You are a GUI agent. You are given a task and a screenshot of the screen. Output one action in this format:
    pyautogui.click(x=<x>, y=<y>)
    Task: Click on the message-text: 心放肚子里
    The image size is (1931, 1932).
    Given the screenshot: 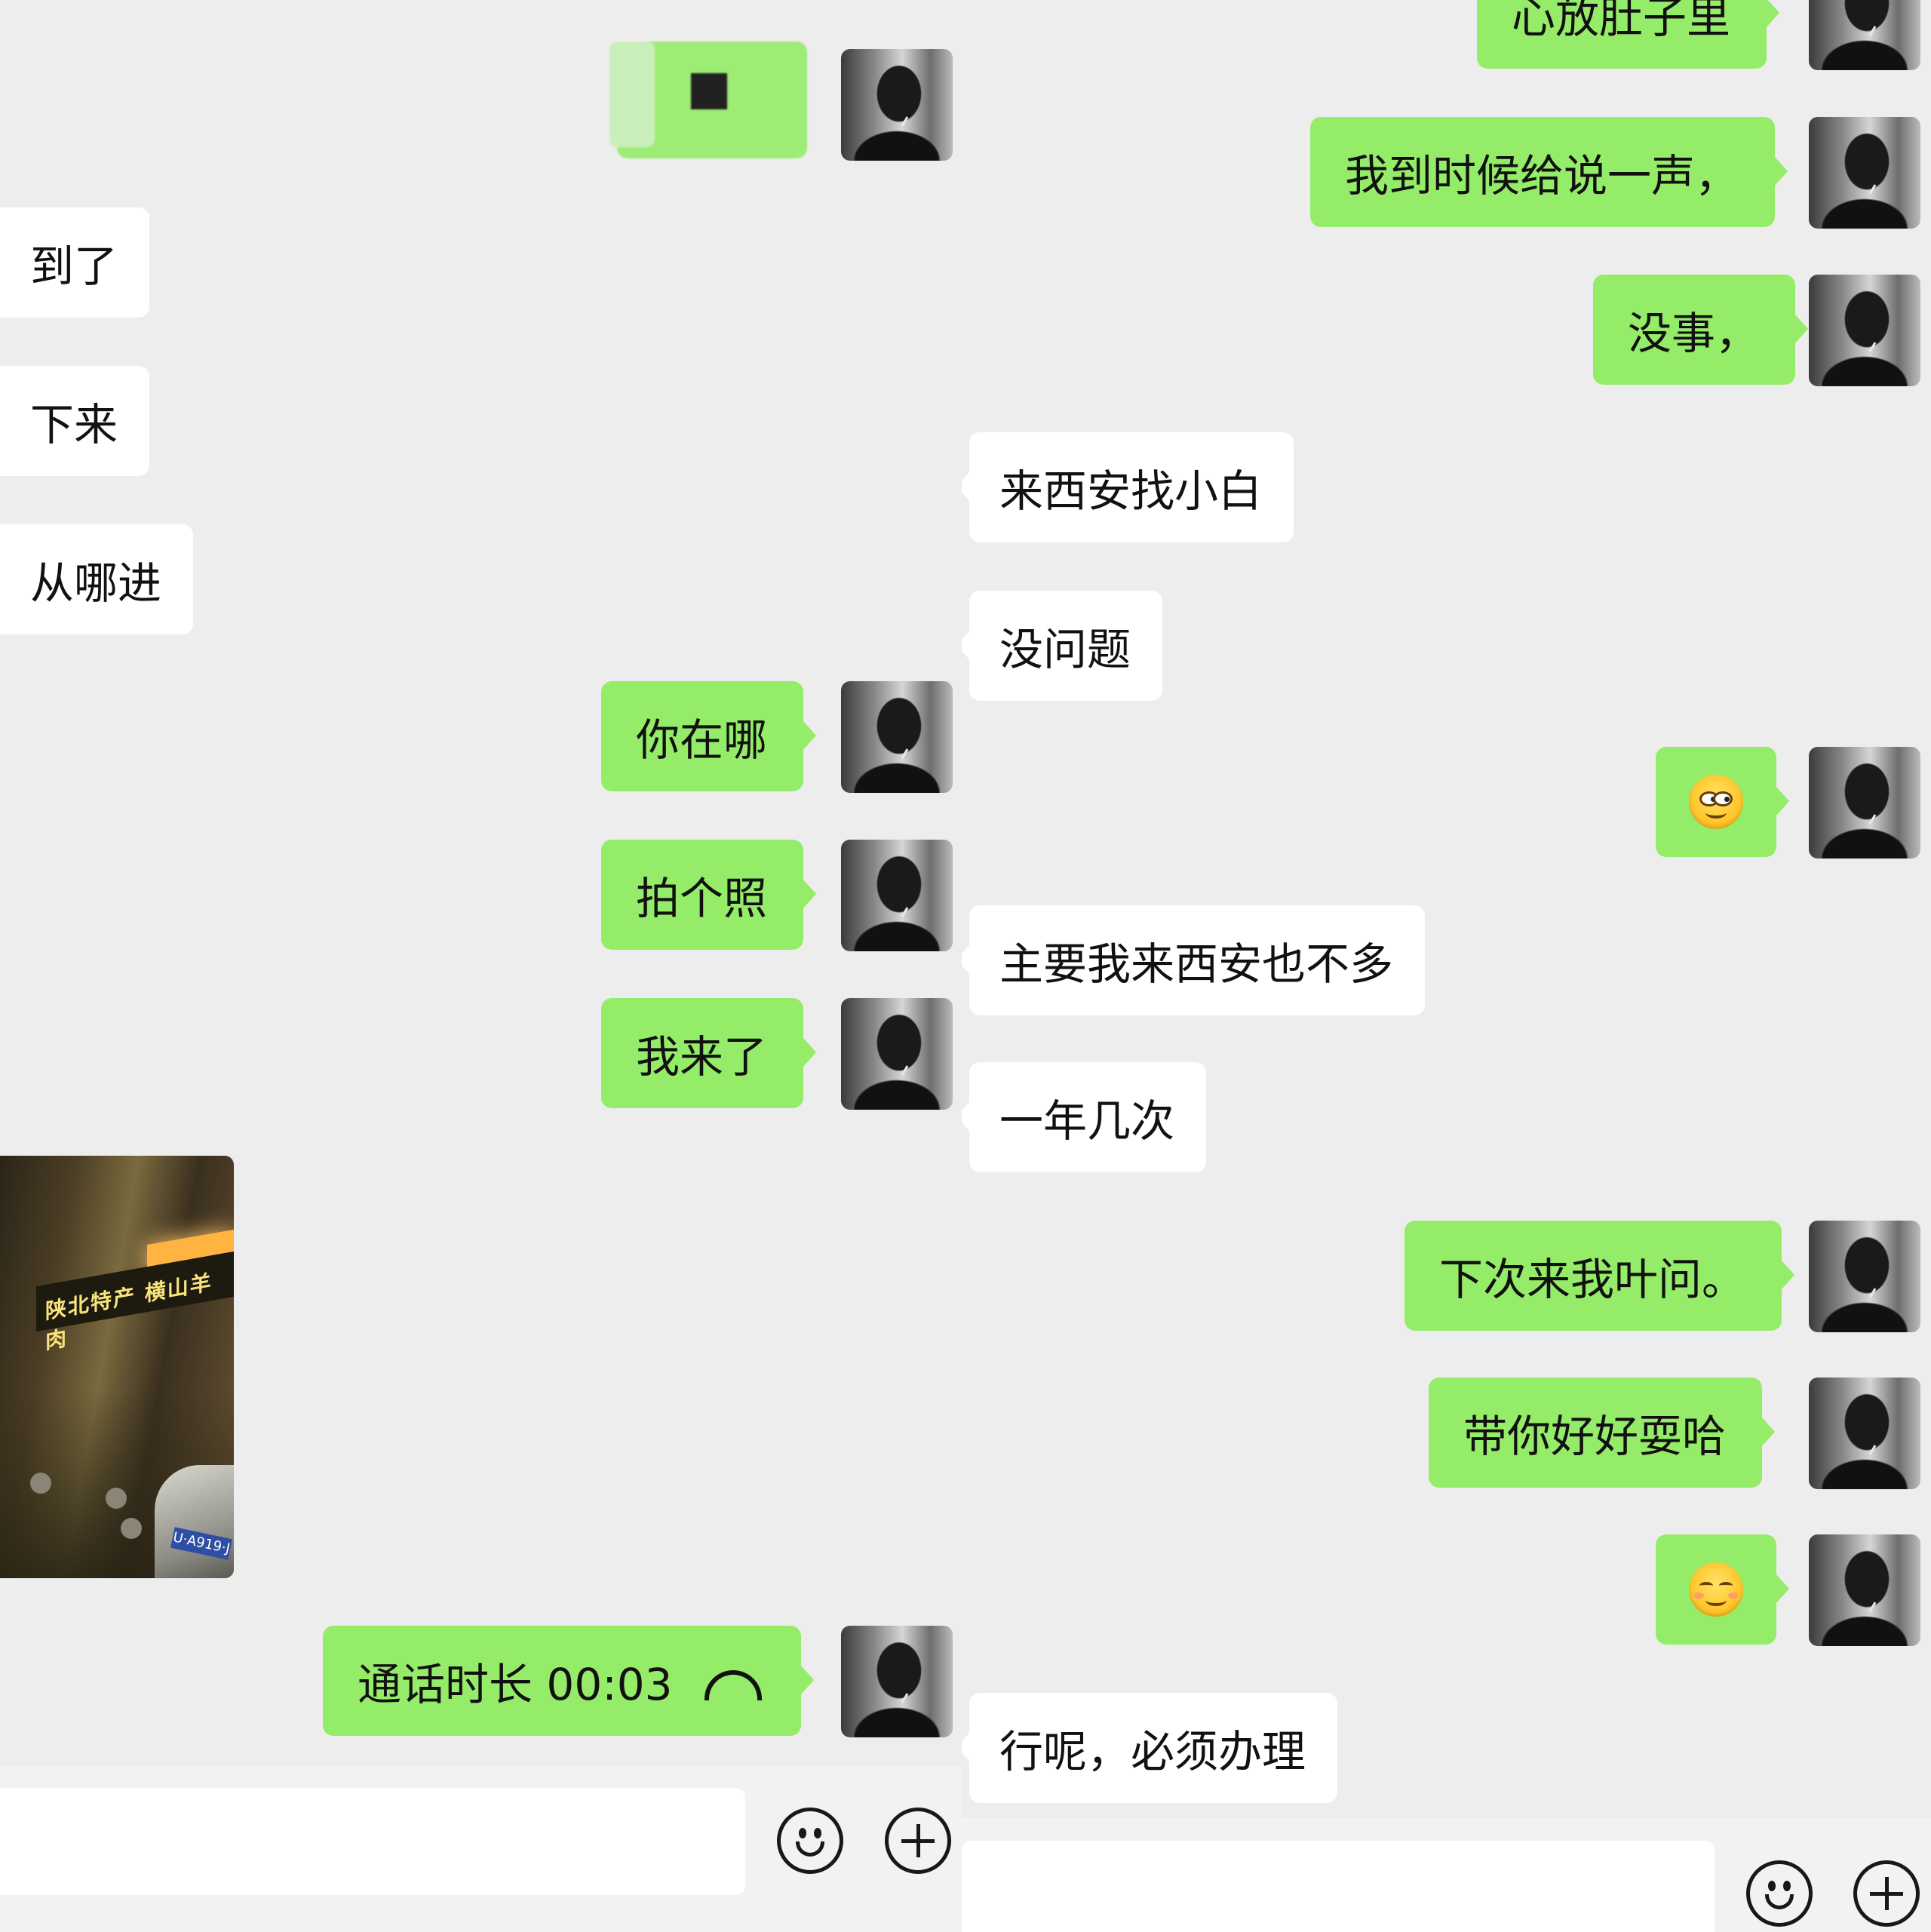 What is the action you would take?
    pyautogui.click(x=1621, y=21)
    